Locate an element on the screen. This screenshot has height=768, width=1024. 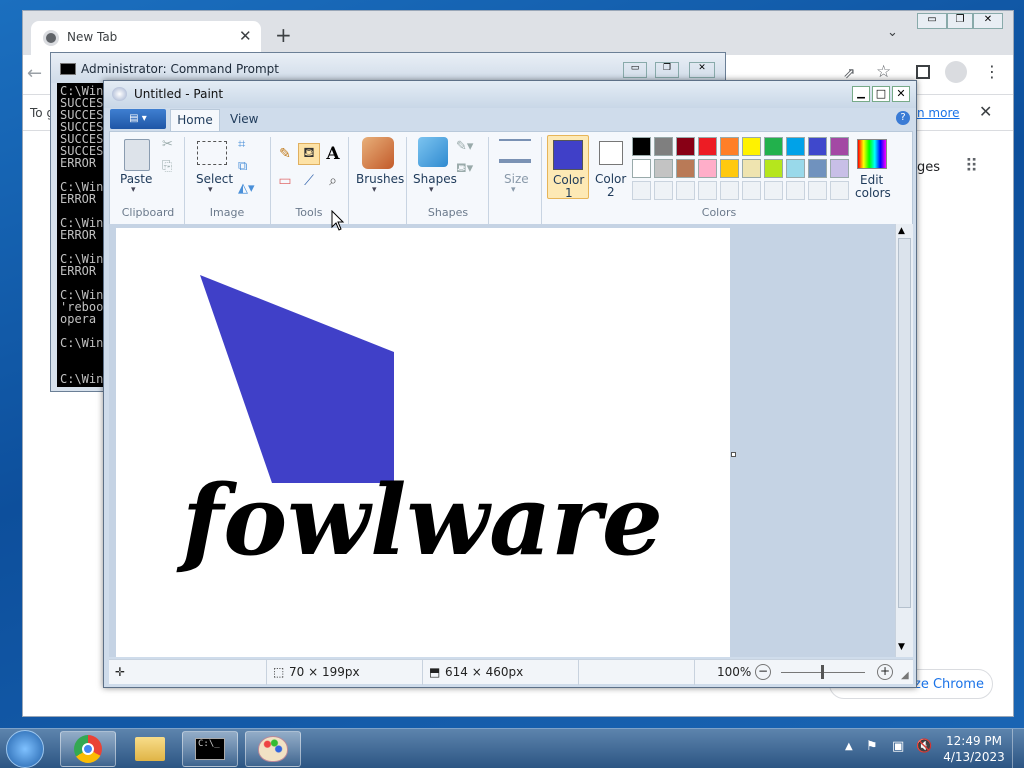
fill-icon: ⛾▾ is located at coordinates (464, 169).